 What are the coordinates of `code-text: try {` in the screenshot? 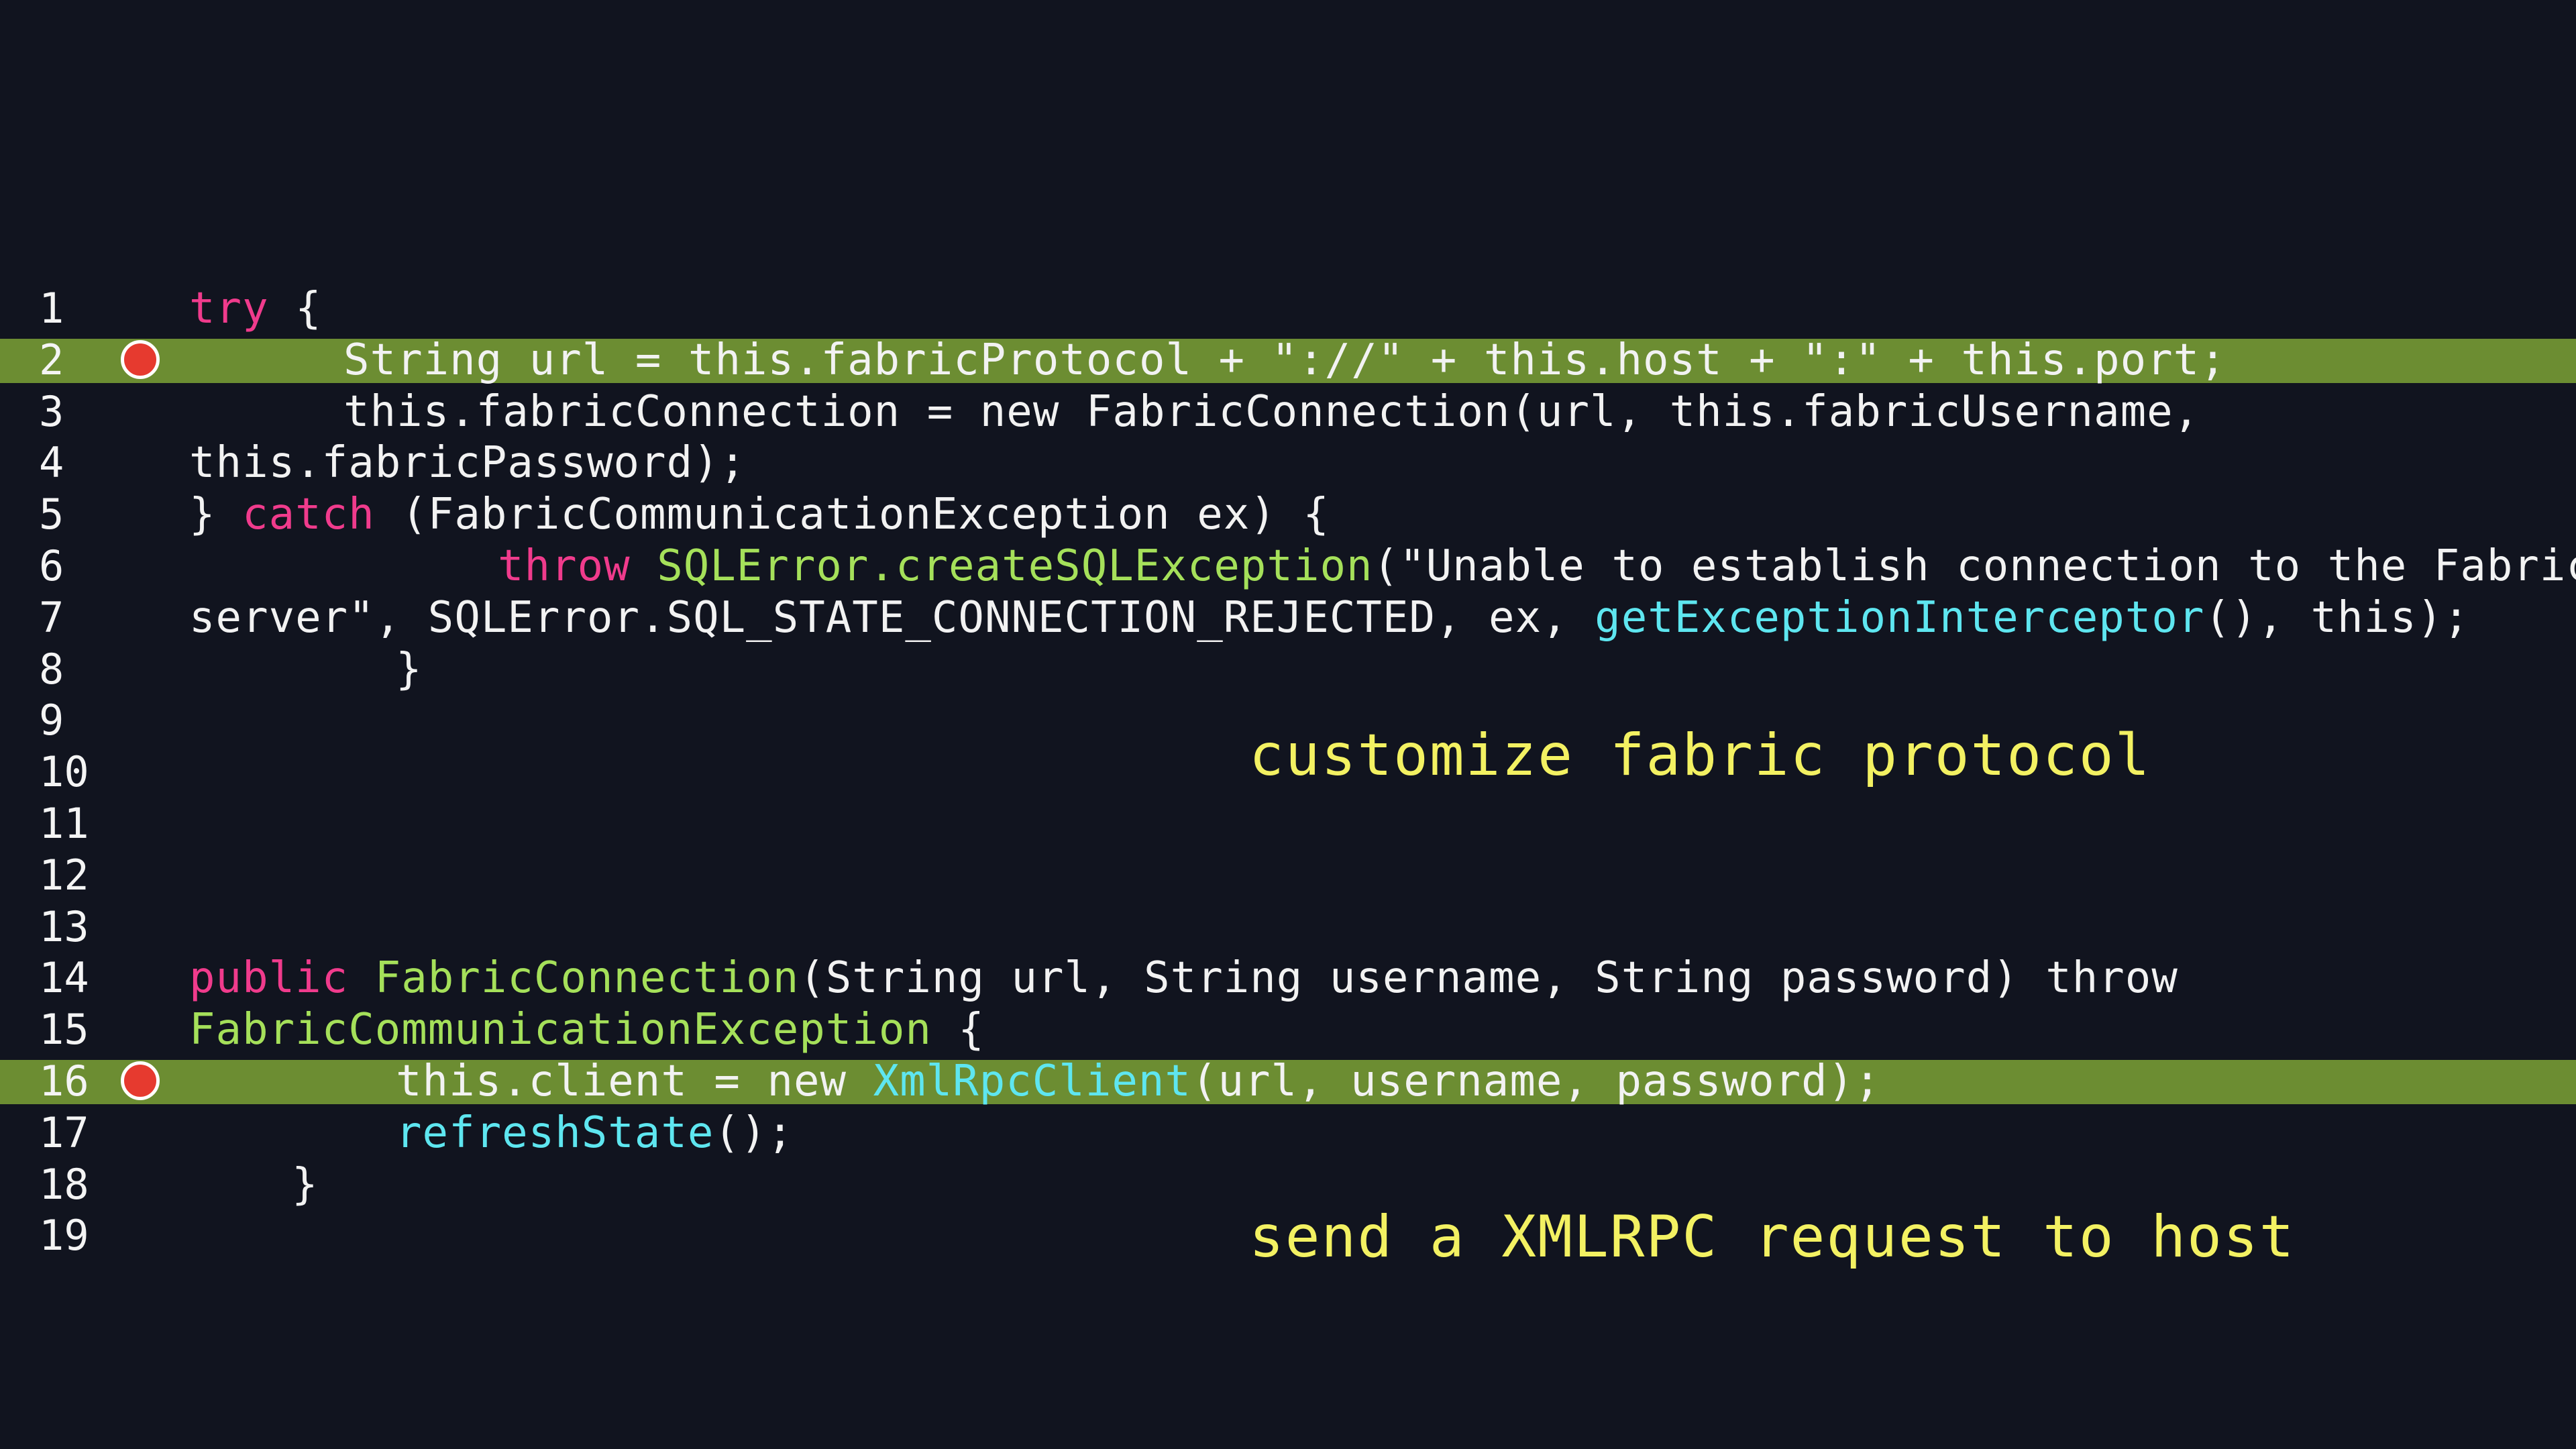 It's located at (255, 308).